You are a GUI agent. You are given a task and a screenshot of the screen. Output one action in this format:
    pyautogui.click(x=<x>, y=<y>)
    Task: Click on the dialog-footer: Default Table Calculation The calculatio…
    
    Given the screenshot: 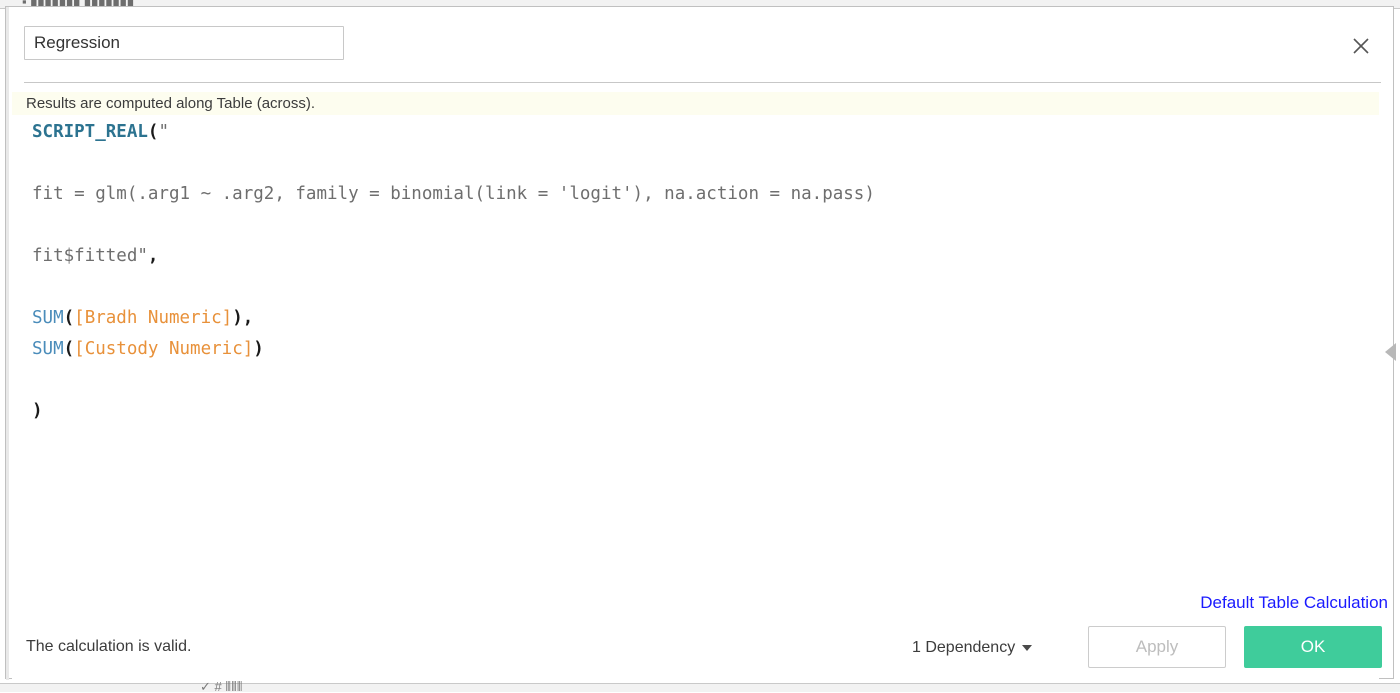 What is the action you would take?
    pyautogui.click(x=700, y=632)
    